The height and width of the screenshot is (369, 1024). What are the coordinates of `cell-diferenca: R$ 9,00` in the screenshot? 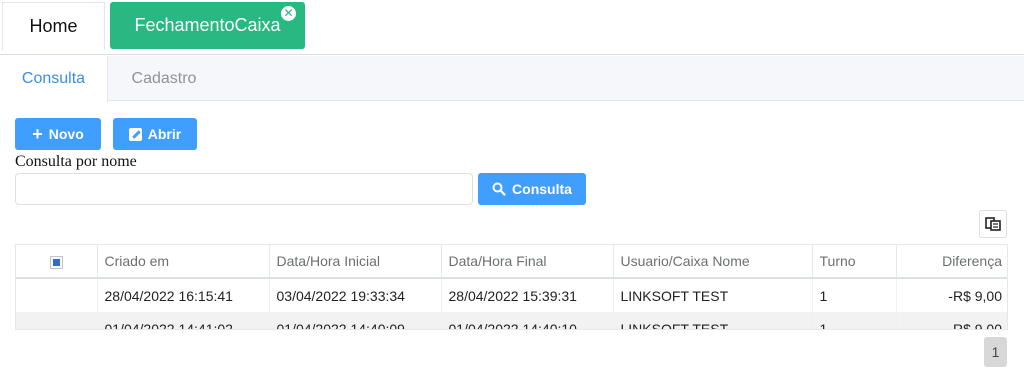 It's located at (951, 320).